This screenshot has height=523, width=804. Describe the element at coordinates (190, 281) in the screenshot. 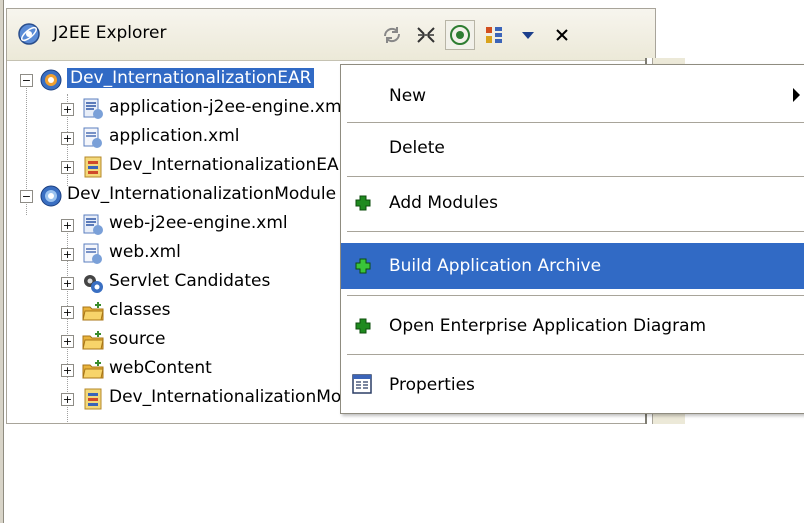

I see `tree-item-label: Servlet Candidates` at that location.